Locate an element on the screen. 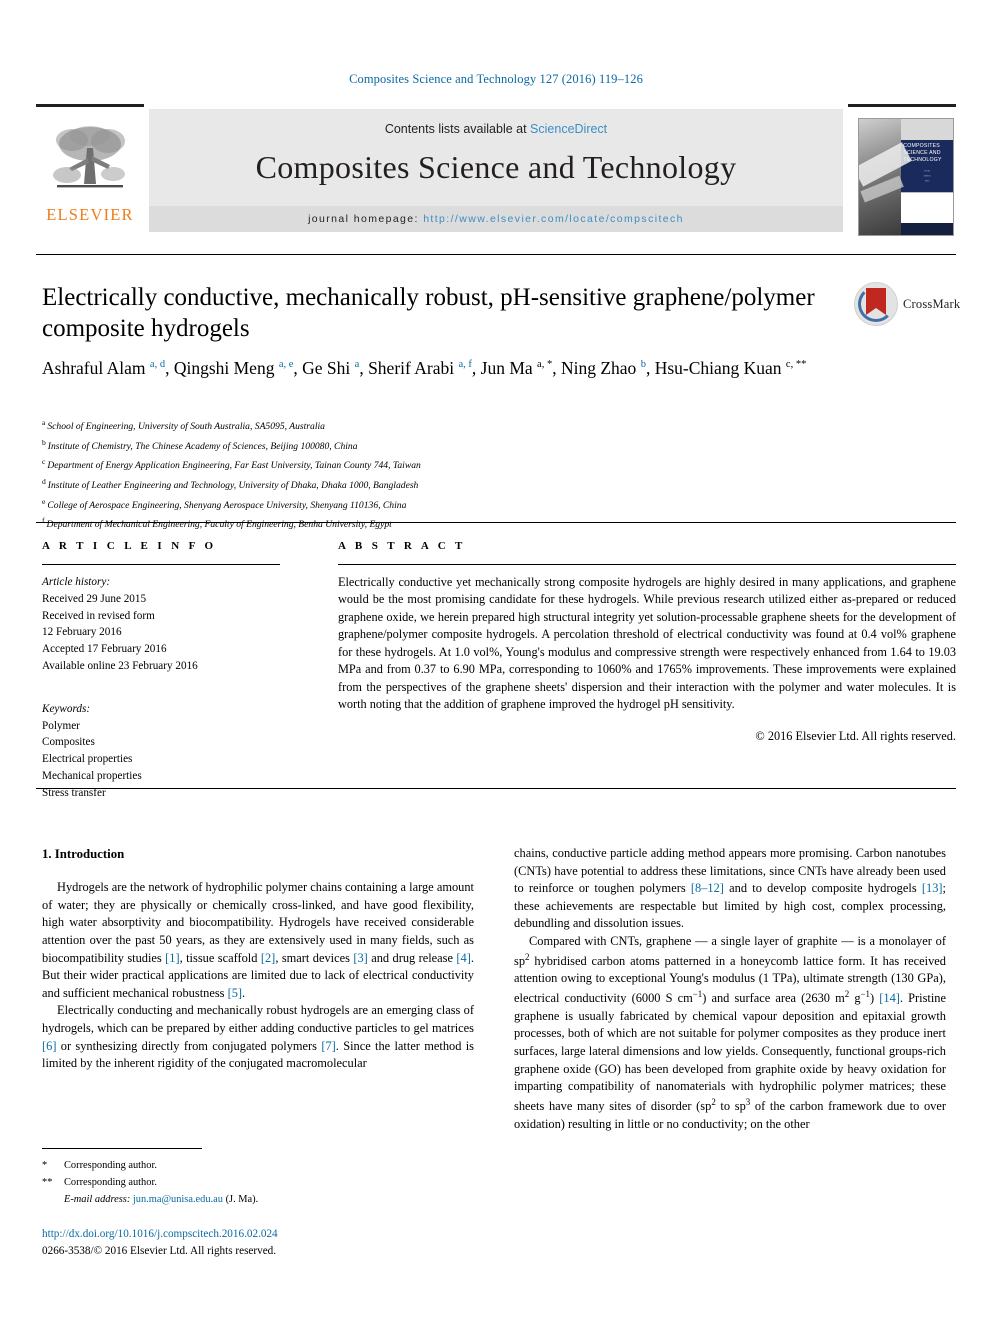  author-affiliation-marks: c, ** is located at coordinates (796, 365).